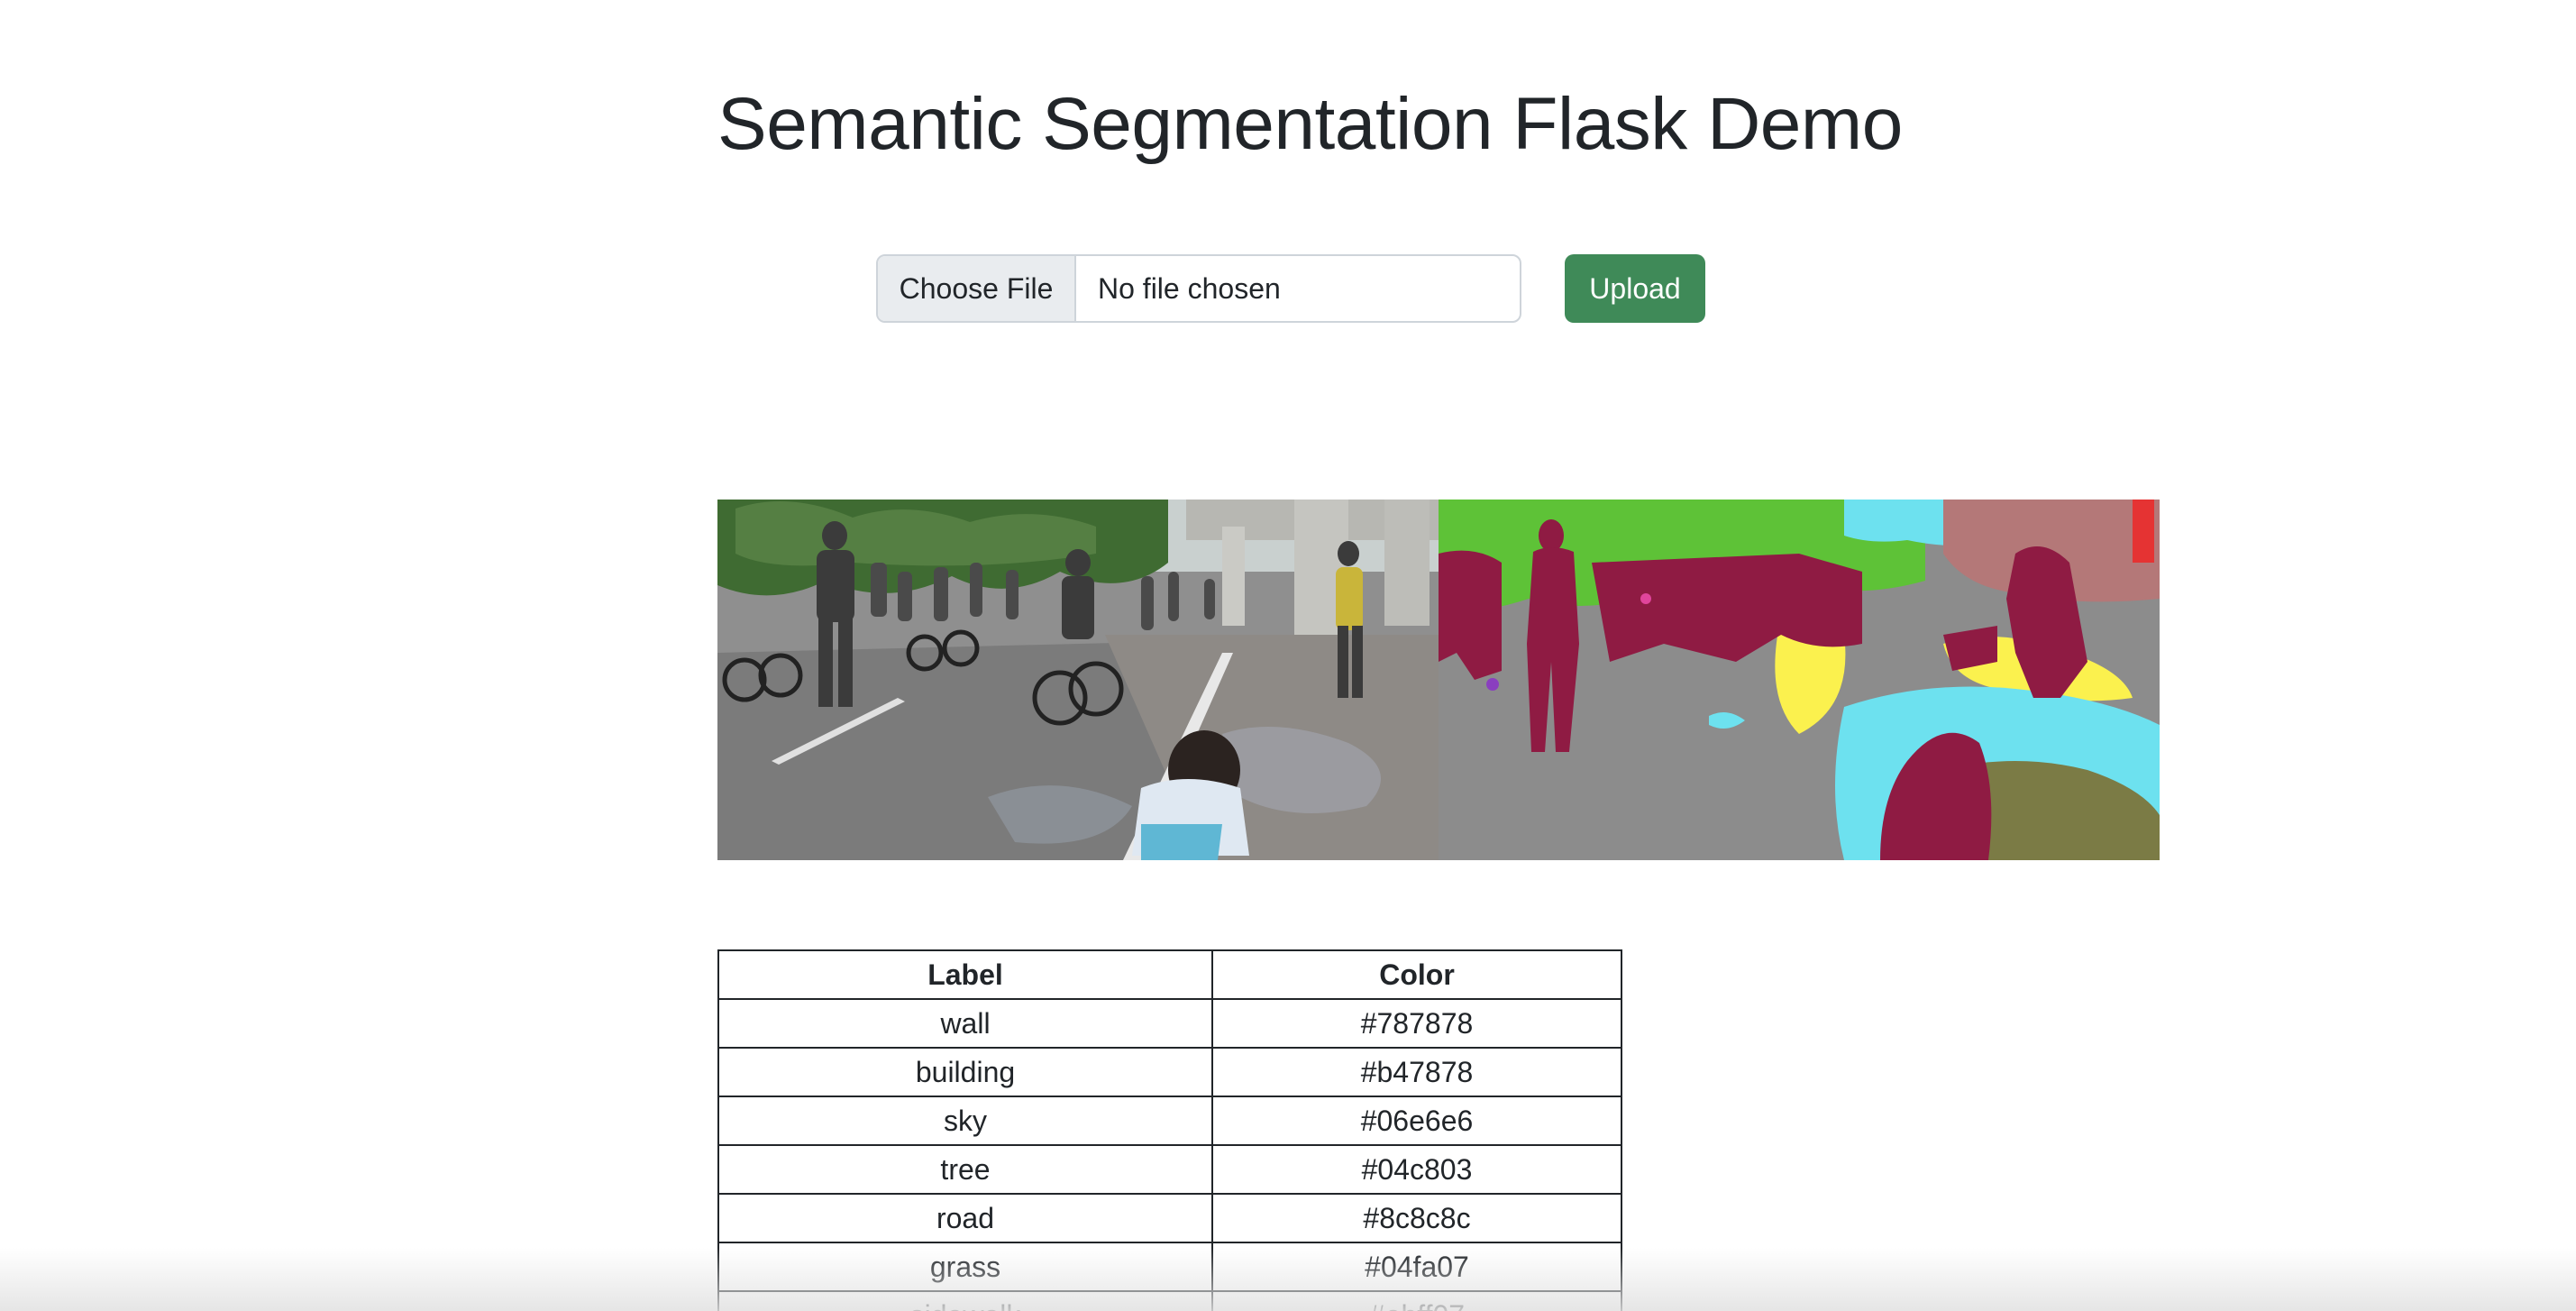  I want to click on table-row: grass #04fa07, so click(1169, 1267).